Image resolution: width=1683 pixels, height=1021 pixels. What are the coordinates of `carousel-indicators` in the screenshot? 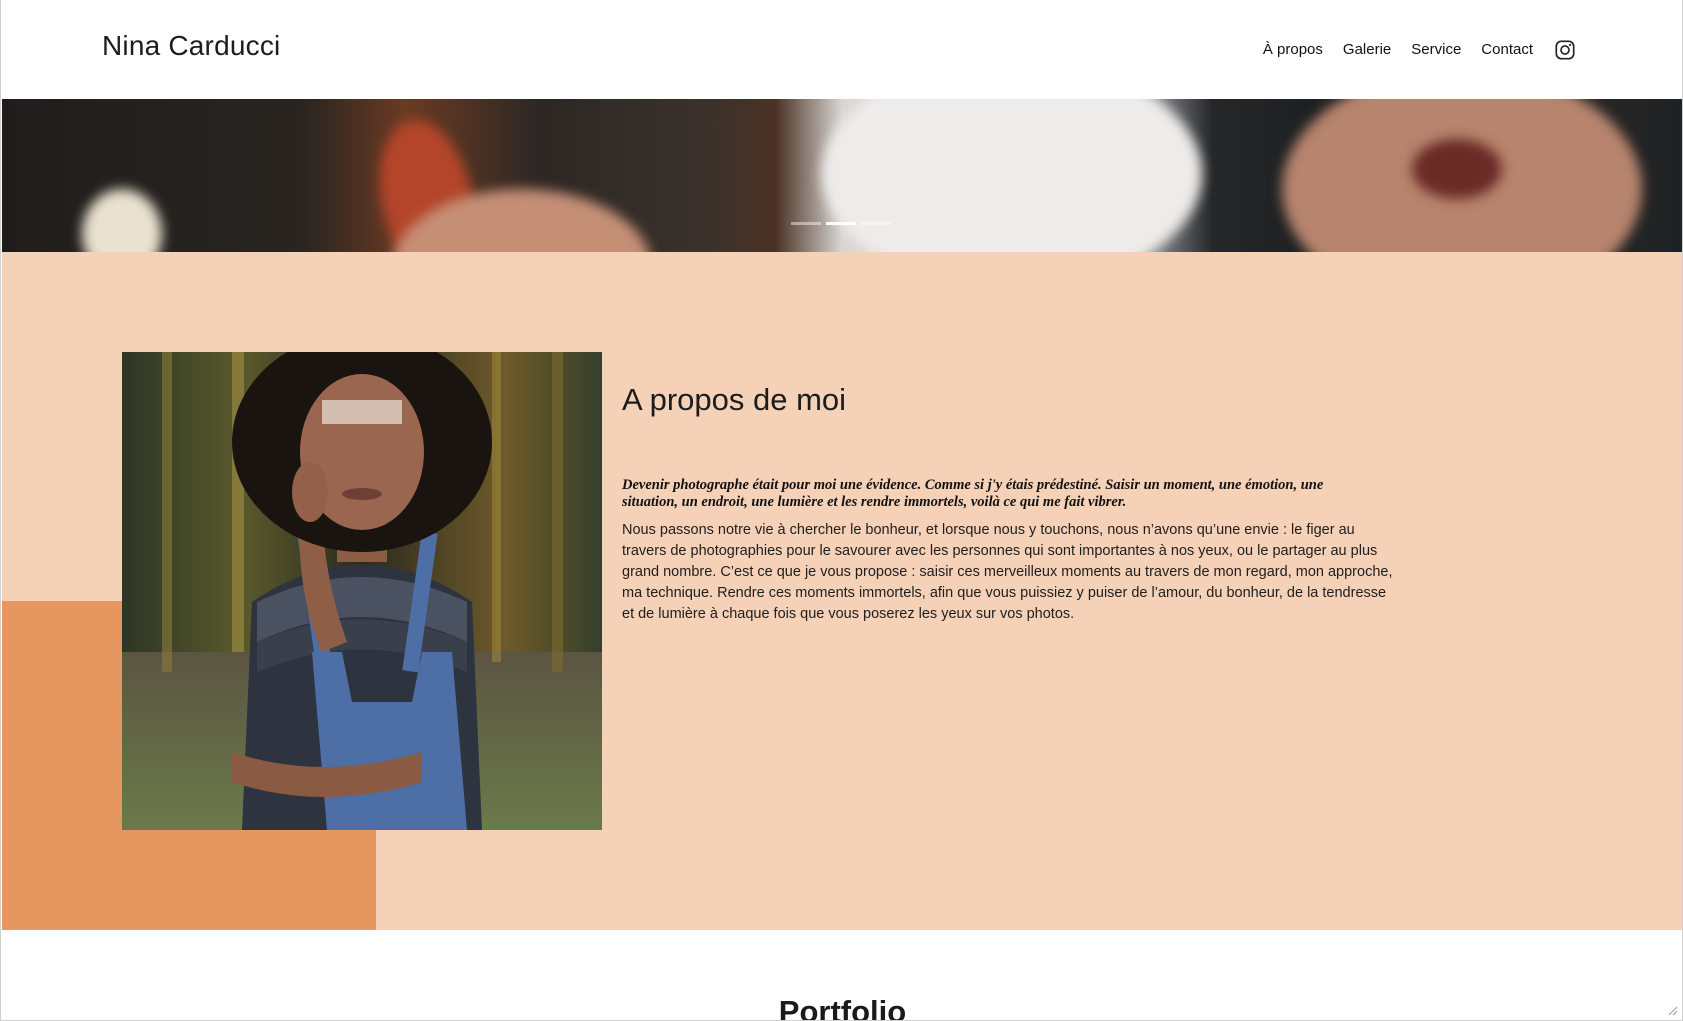 It's located at (841, 223).